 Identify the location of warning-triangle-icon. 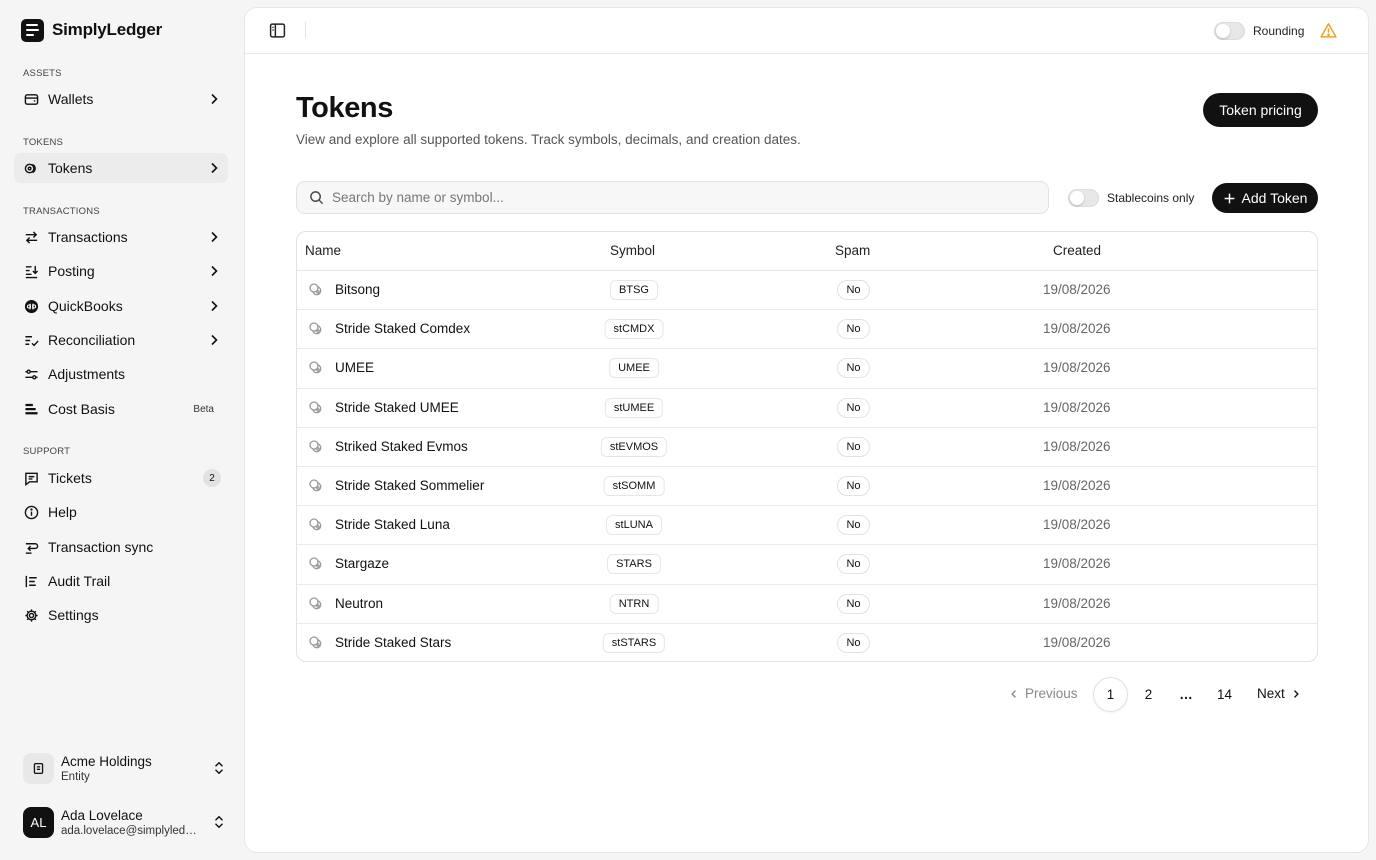
(1328, 30).